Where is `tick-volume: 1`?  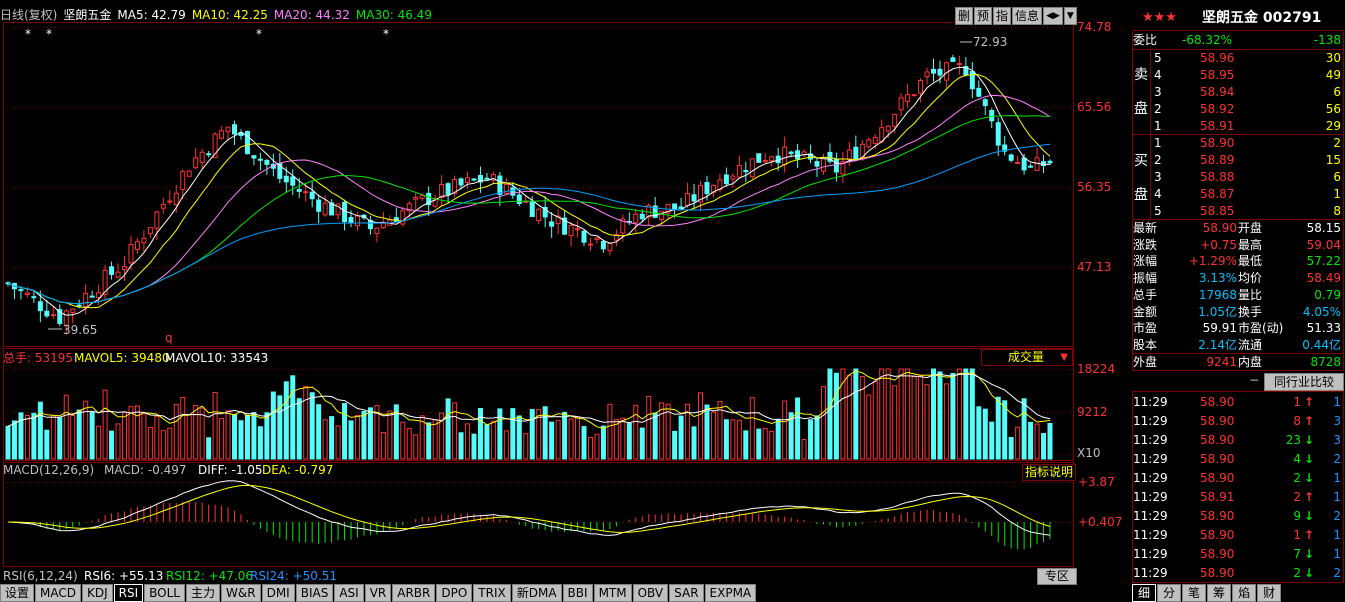 tick-volume: 1 is located at coordinates (1297, 535).